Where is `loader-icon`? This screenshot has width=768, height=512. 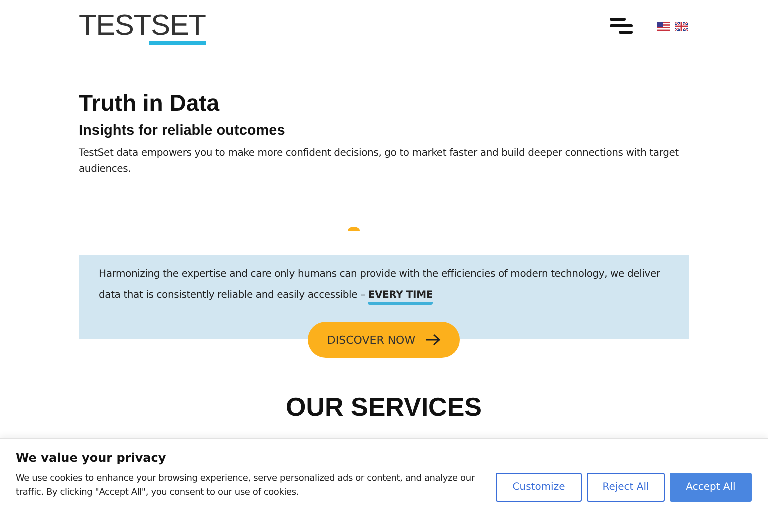 loader-icon is located at coordinates (354, 229).